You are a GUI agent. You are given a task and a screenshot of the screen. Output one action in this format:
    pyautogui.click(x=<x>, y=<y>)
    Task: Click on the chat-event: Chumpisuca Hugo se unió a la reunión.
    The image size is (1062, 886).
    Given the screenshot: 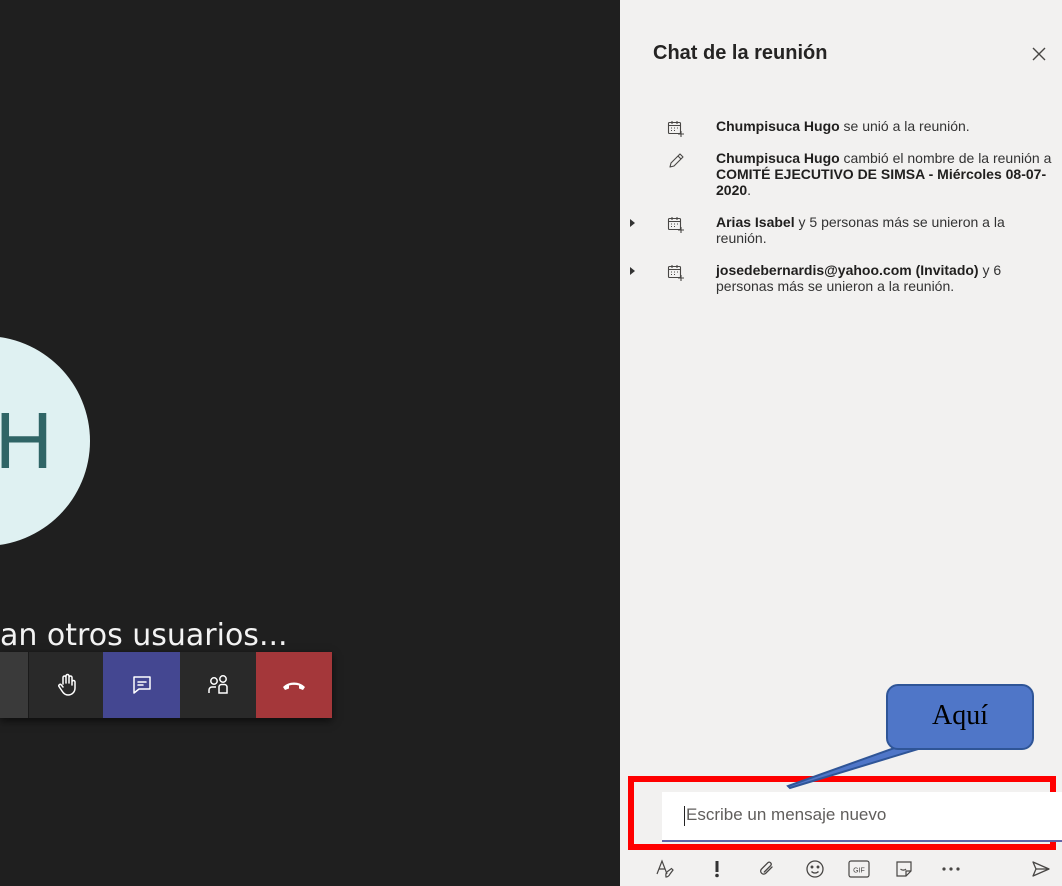 What is the action you would take?
    pyautogui.click(x=841, y=127)
    